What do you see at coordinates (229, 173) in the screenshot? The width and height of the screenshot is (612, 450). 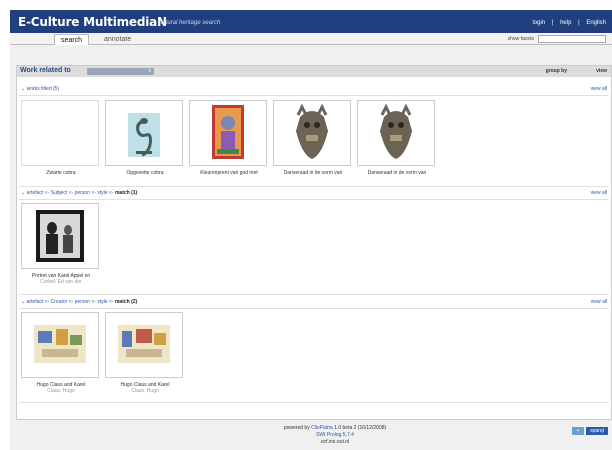 I see `result-title: Kleurenprent van god met` at bounding box center [229, 173].